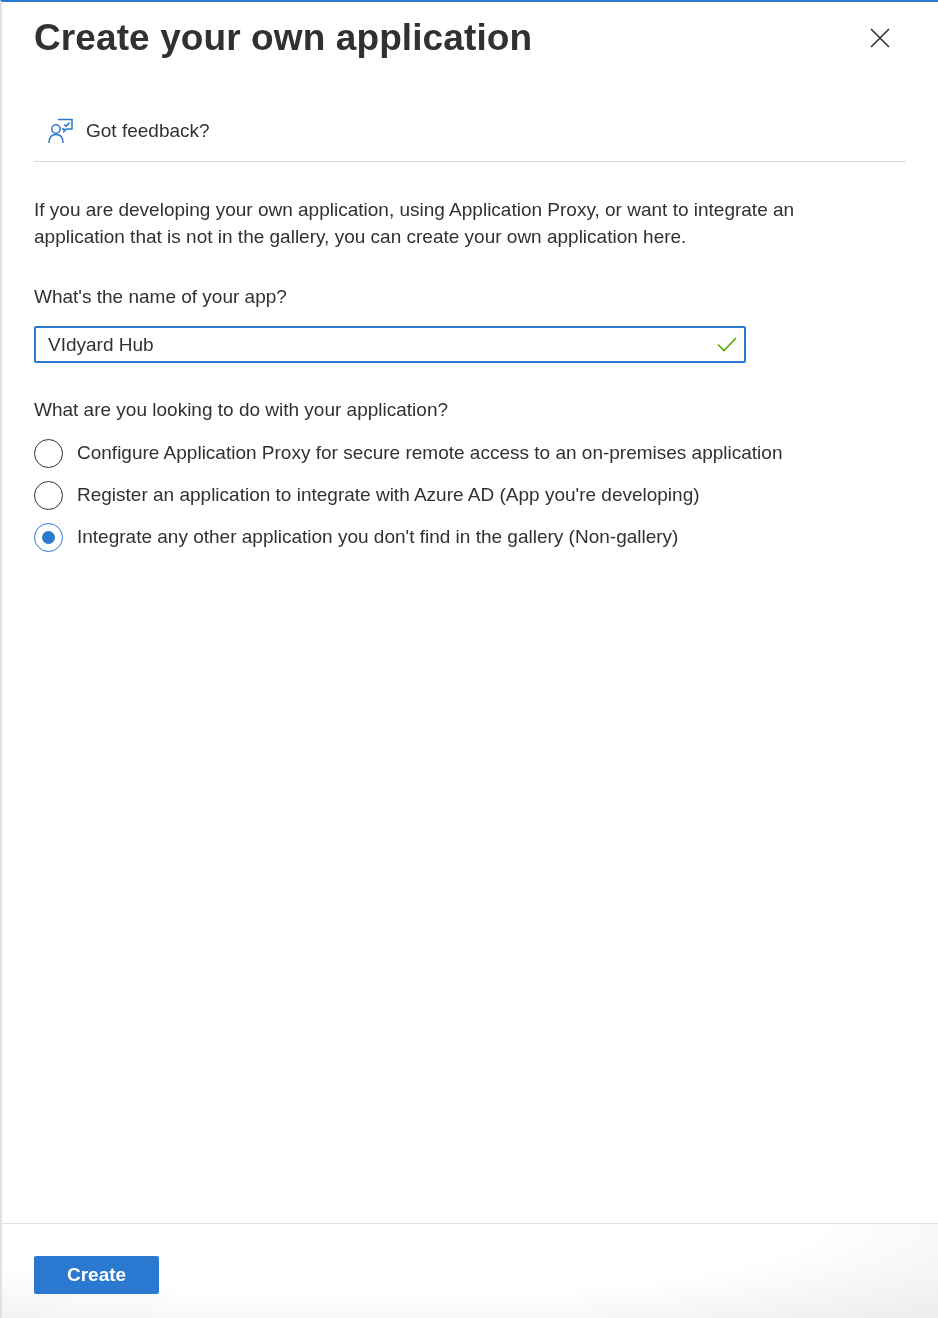 This screenshot has height=1318, width=938. What do you see at coordinates (97, 1275) in the screenshot?
I see `create-button: Create` at bounding box center [97, 1275].